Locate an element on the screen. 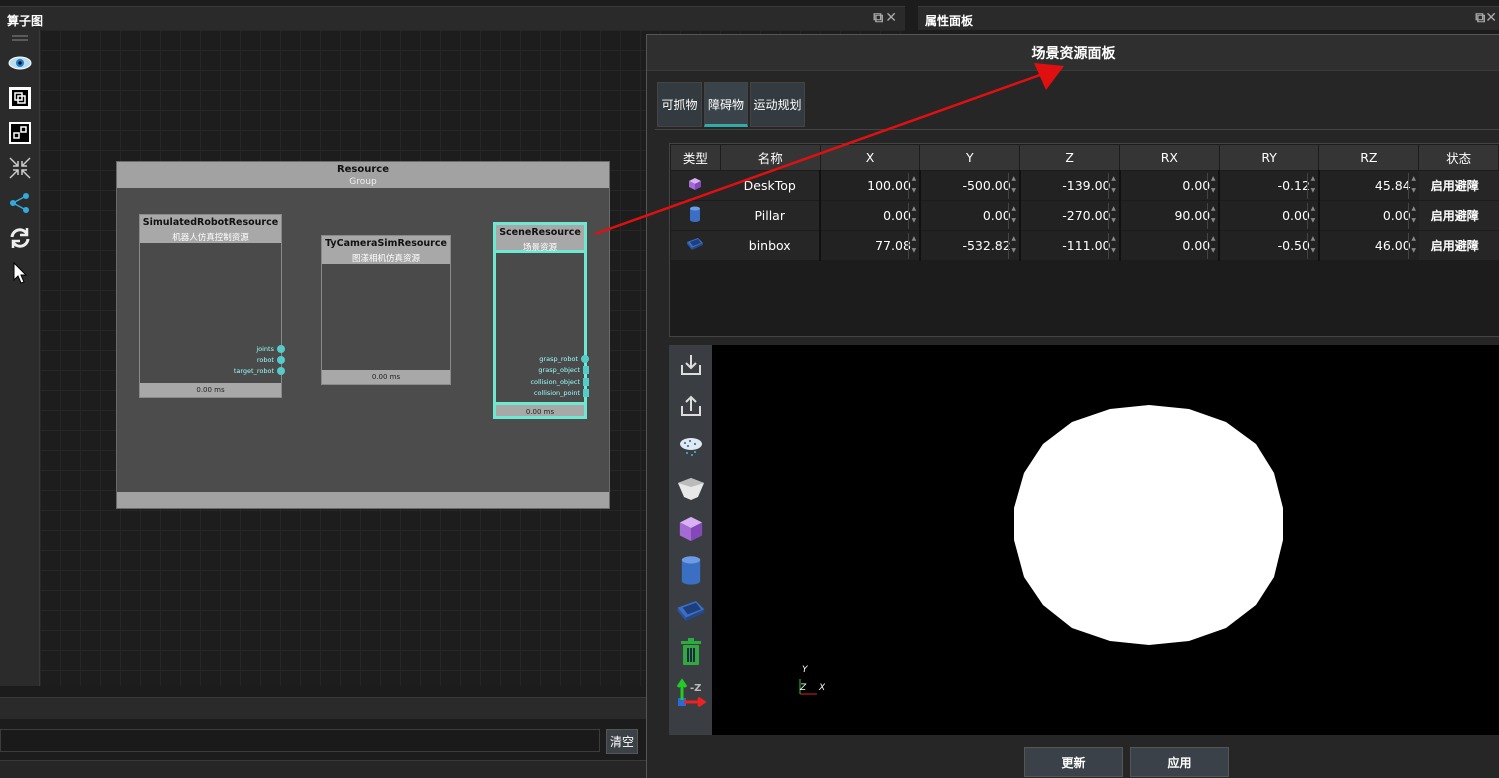  col-type: 类型 is located at coordinates (695, 157).